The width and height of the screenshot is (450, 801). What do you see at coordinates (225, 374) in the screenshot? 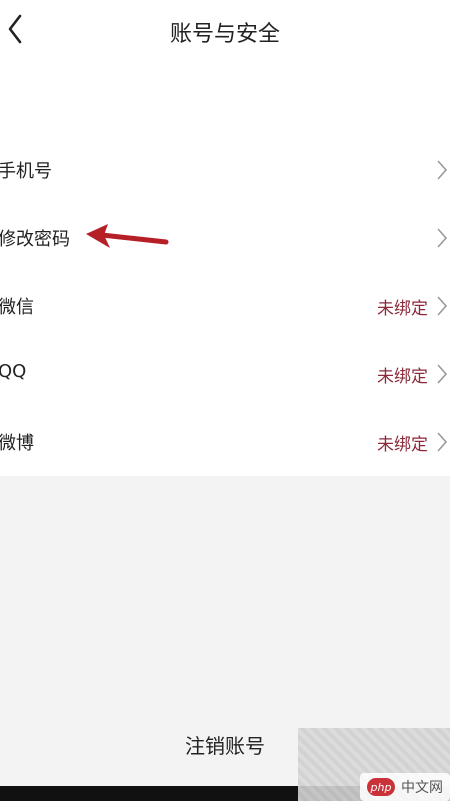
I see `settings-item-qq: QQ 未绑定` at bounding box center [225, 374].